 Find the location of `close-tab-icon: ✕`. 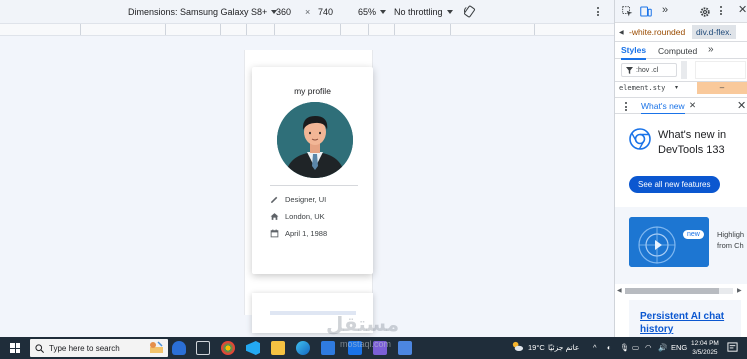

close-tab-icon: ✕ is located at coordinates (692, 105).